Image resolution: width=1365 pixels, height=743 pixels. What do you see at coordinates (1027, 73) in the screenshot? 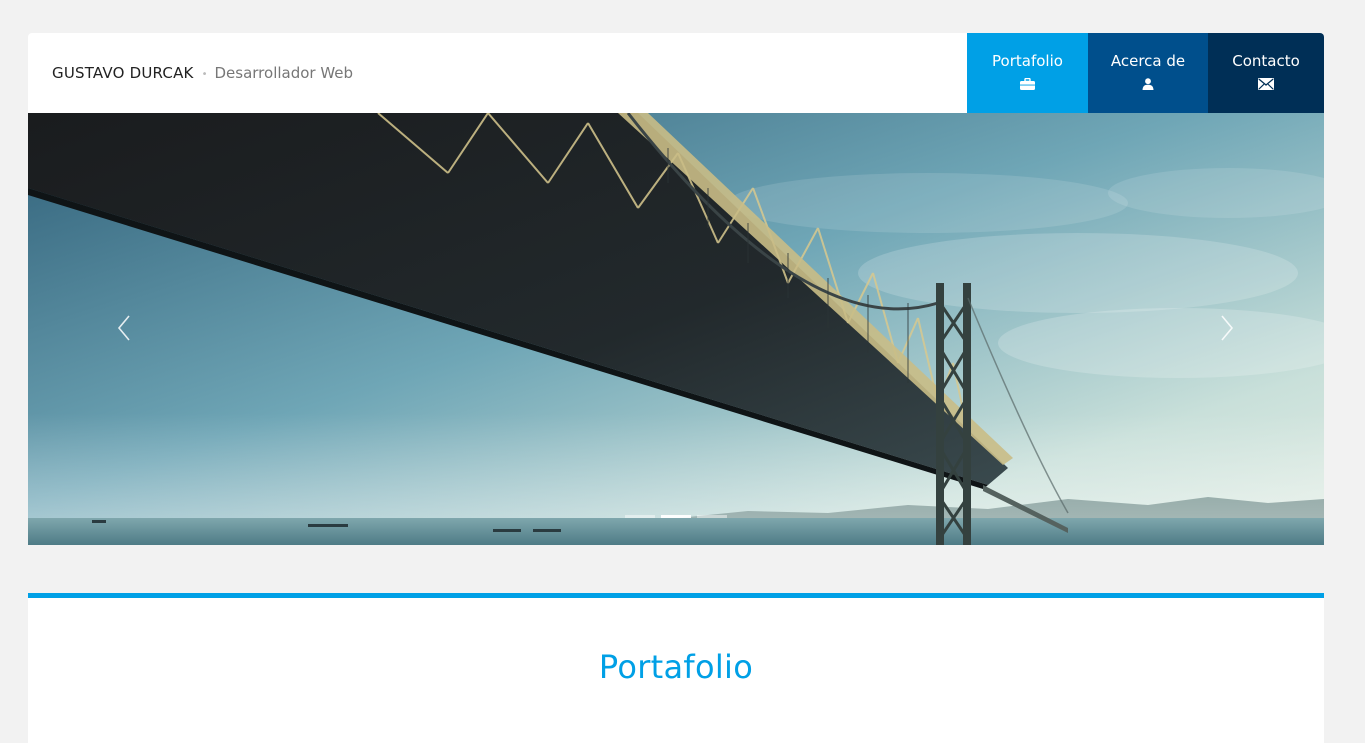
I see `nav-item-portafolio: Portafolio` at bounding box center [1027, 73].